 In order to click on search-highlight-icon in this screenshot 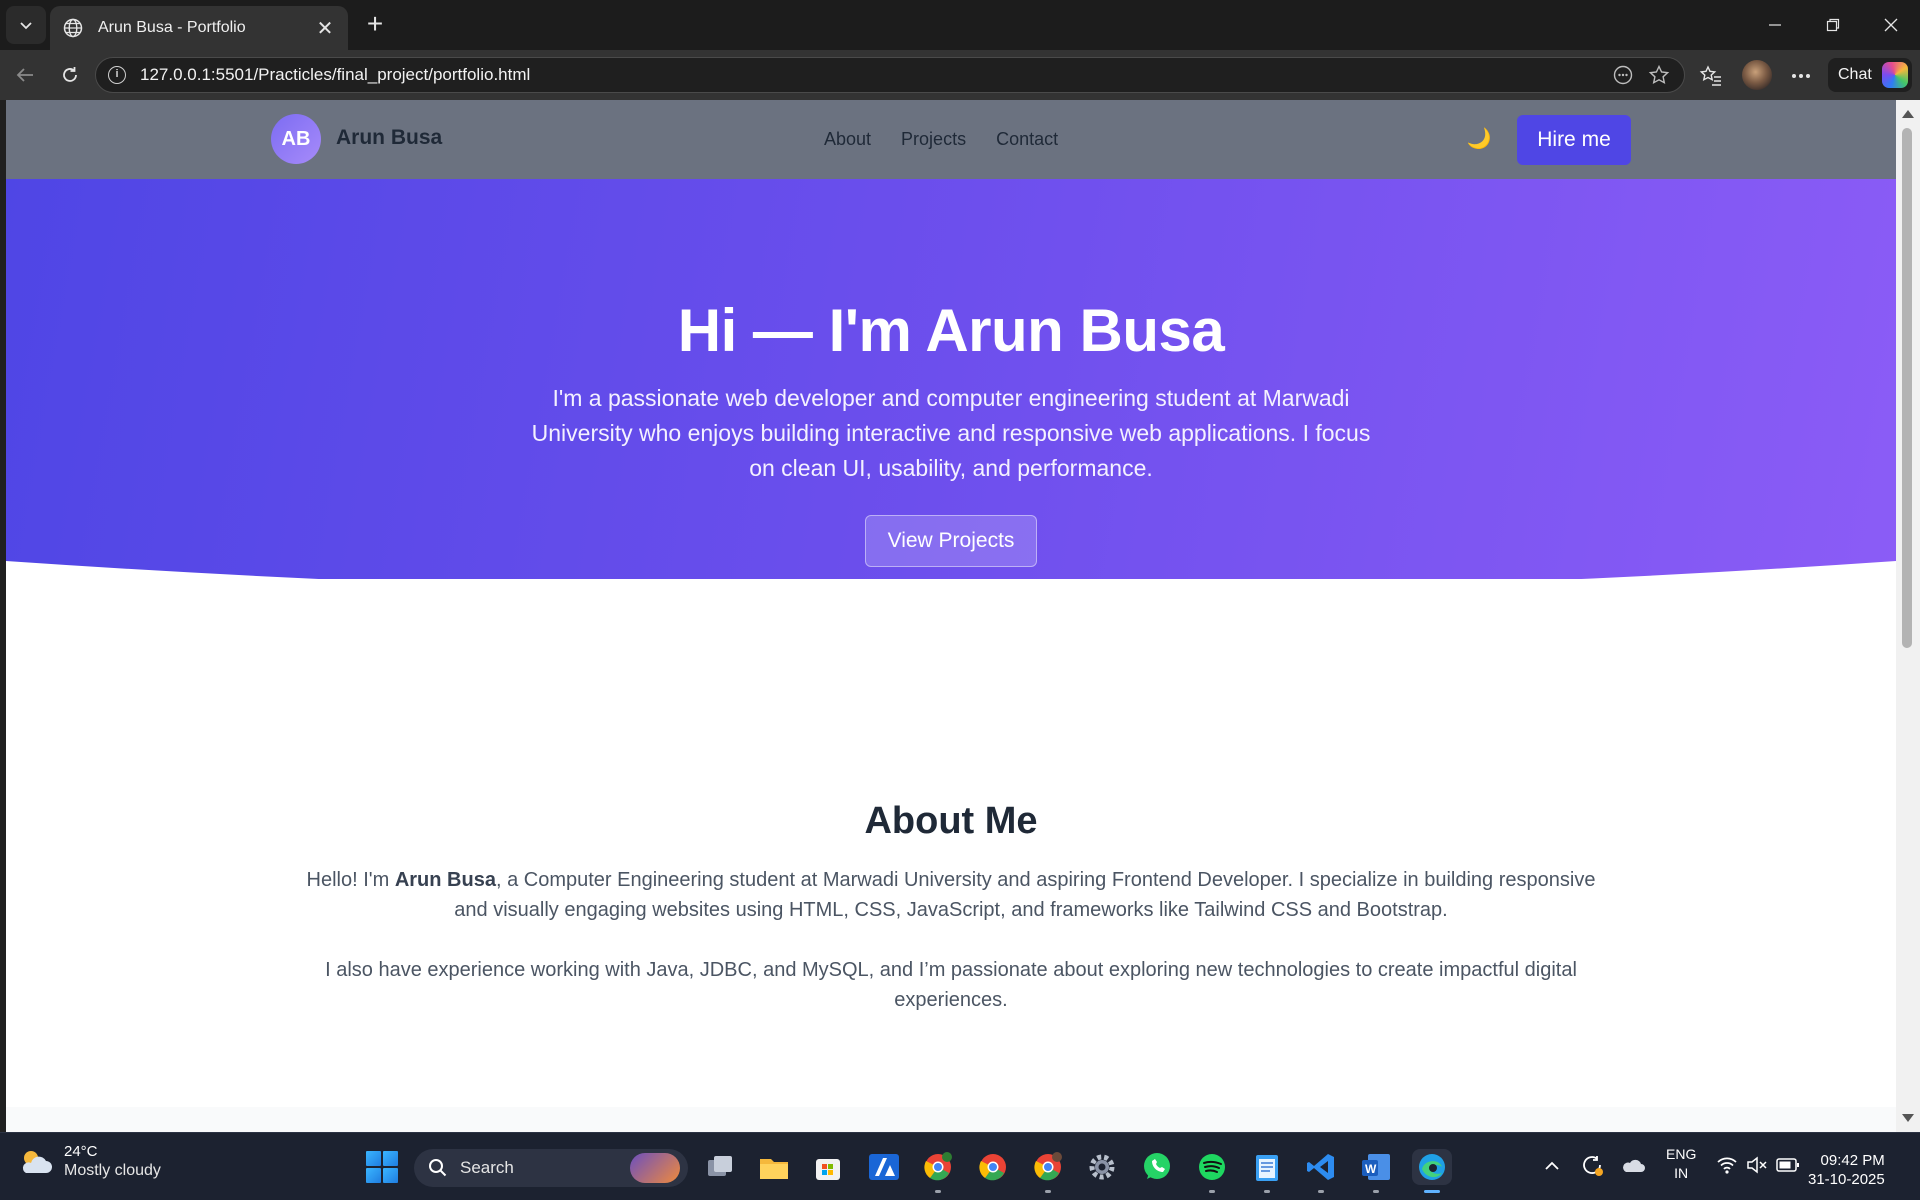, I will do `click(655, 1168)`.